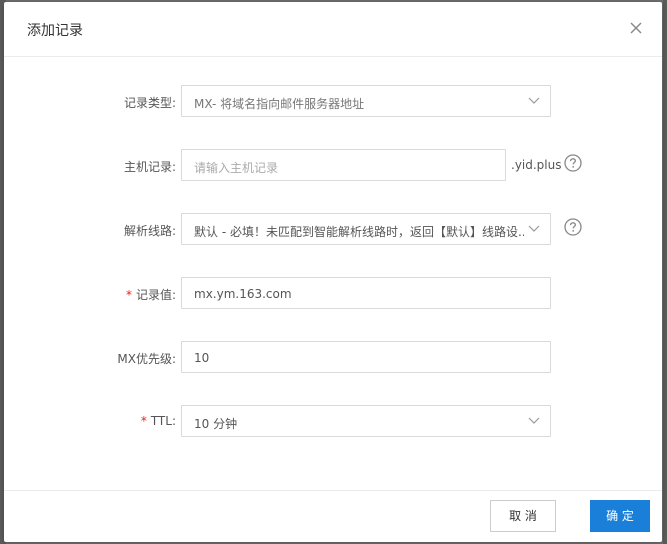 This screenshot has width=667, height=544. What do you see at coordinates (146, 359) in the screenshot?
I see `mx-priority-label: MX优先级:` at bounding box center [146, 359].